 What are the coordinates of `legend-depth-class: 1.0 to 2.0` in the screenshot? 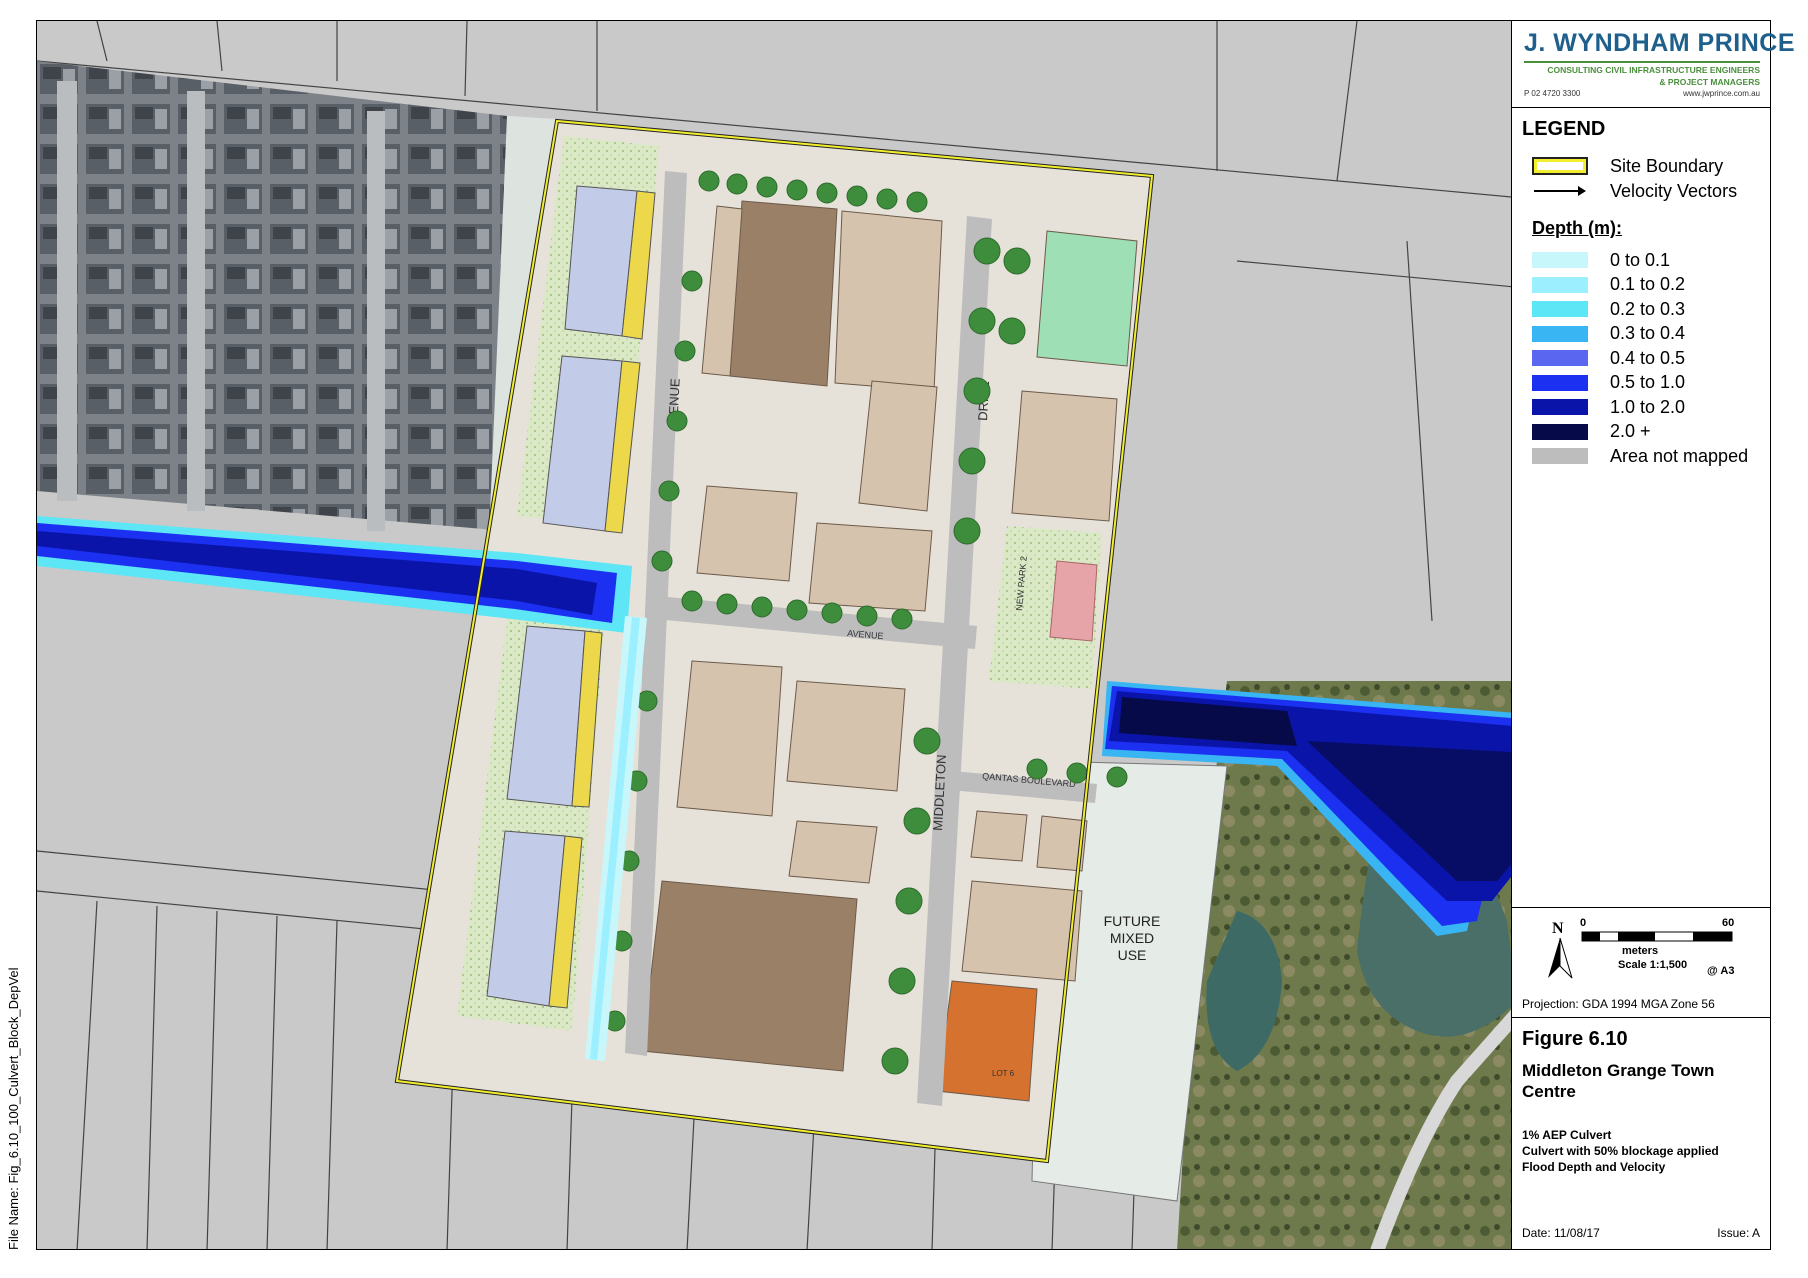 It's located at (1608, 407).